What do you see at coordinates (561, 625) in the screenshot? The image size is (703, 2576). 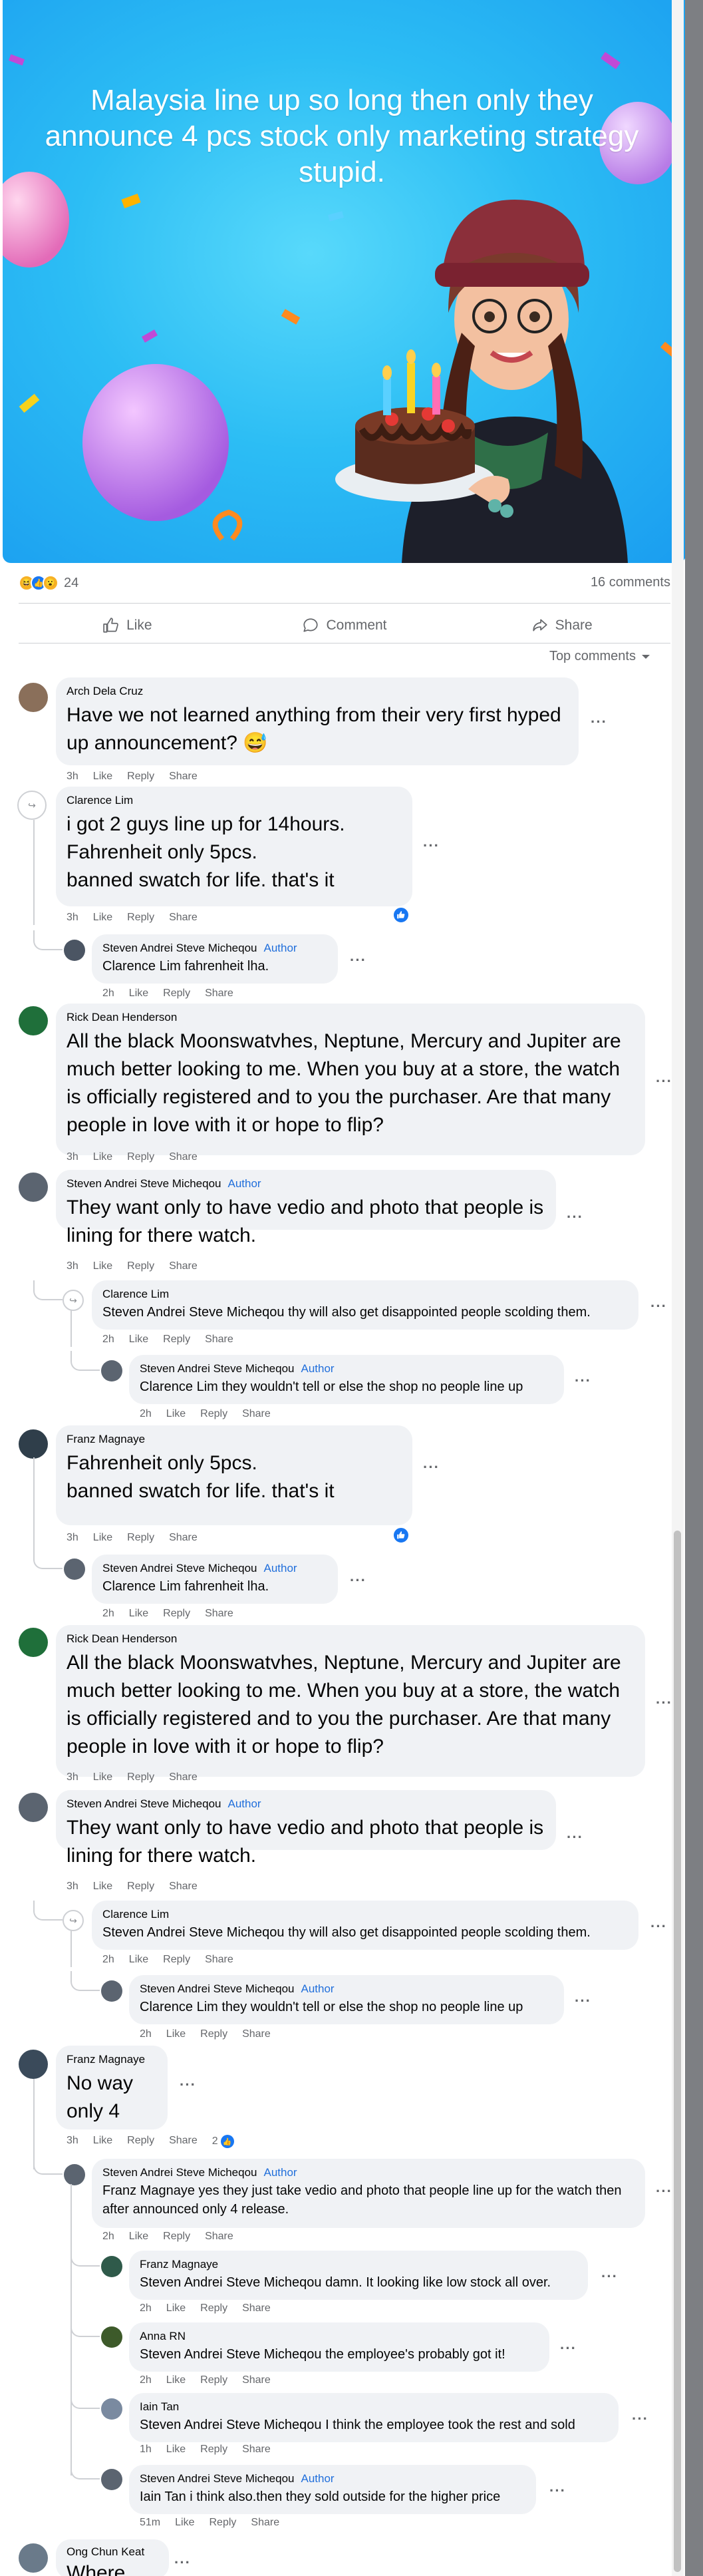 I see `share-button: Share` at bounding box center [561, 625].